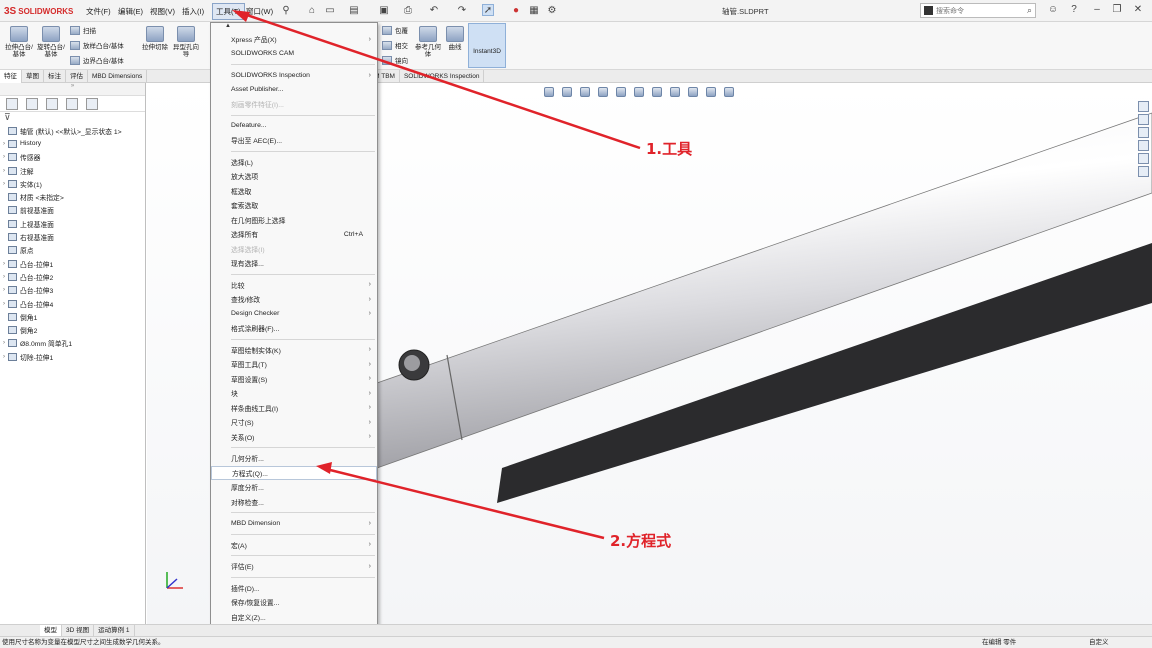 The height and width of the screenshot is (648, 1152). Describe the element at coordinates (32, 103) in the screenshot. I see `property-manager-icon` at that location.